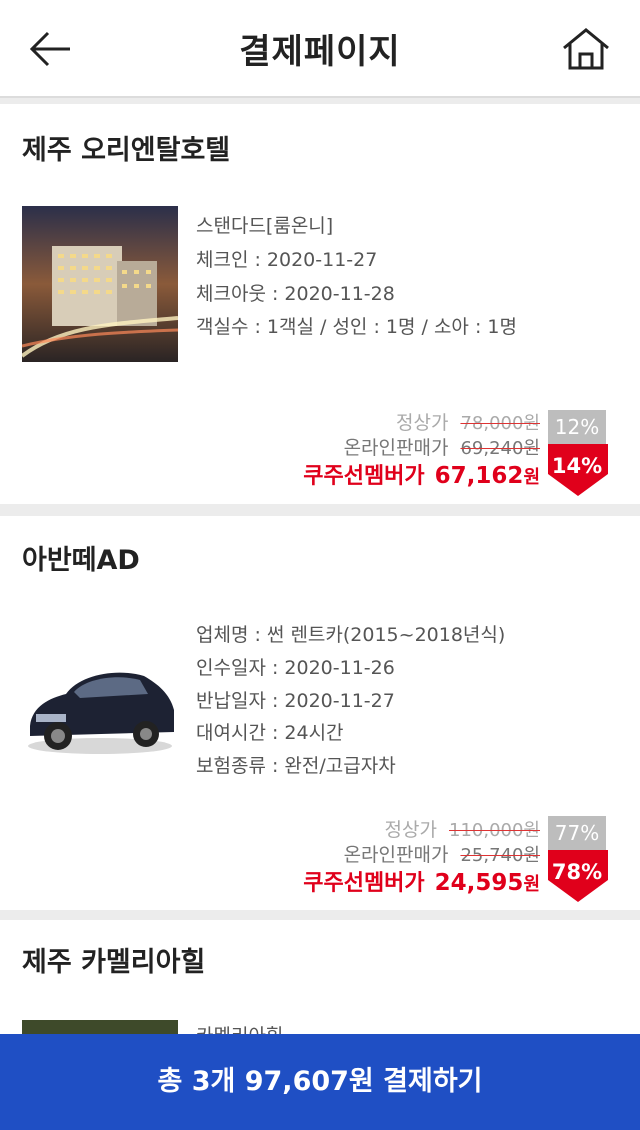 This screenshot has width=640, height=1130. Describe the element at coordinates (270, 733) in the screenshot. I see `item-detail-line: 대여시간 : 24시간` at that location.